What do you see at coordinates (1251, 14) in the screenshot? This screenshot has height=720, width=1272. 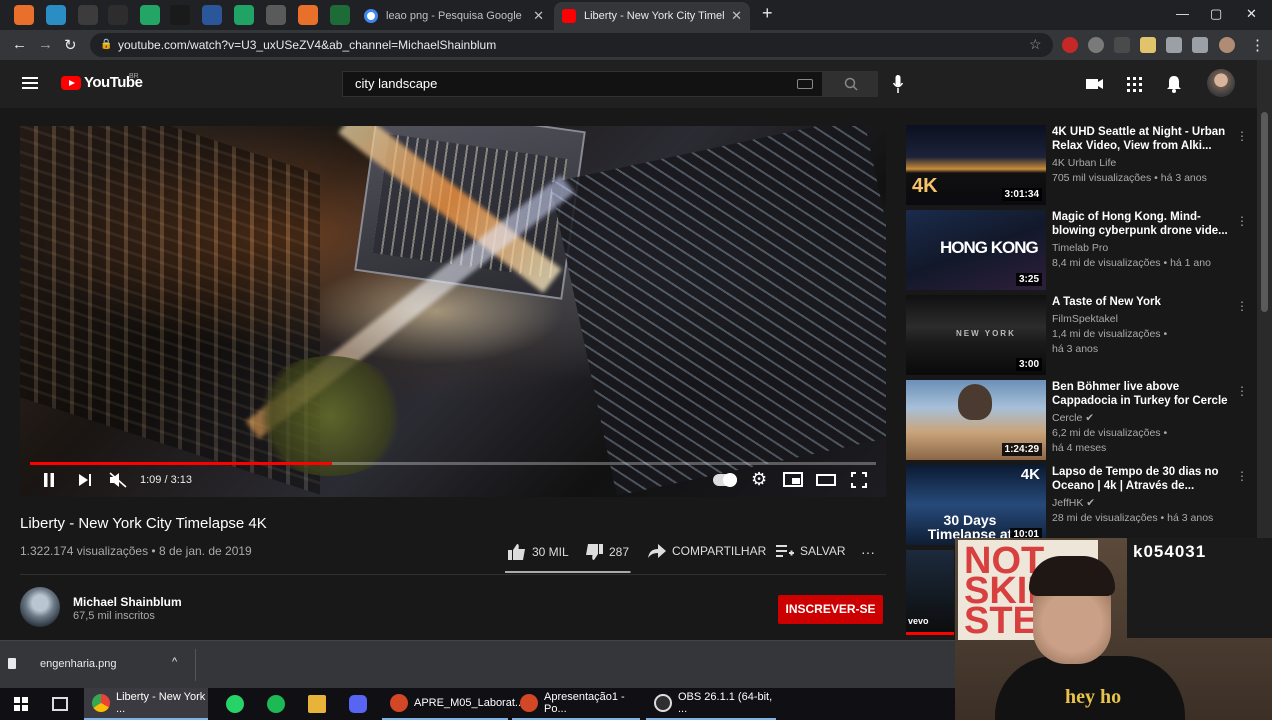 I see `close-window-button: ✕` at bounding box center [1251, 14].